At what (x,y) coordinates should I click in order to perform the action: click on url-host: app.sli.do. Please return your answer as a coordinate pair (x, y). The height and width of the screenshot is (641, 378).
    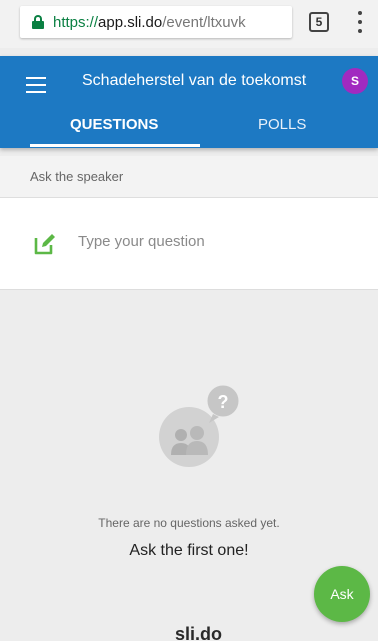
    Looking at the image, I should click on (130, 22).